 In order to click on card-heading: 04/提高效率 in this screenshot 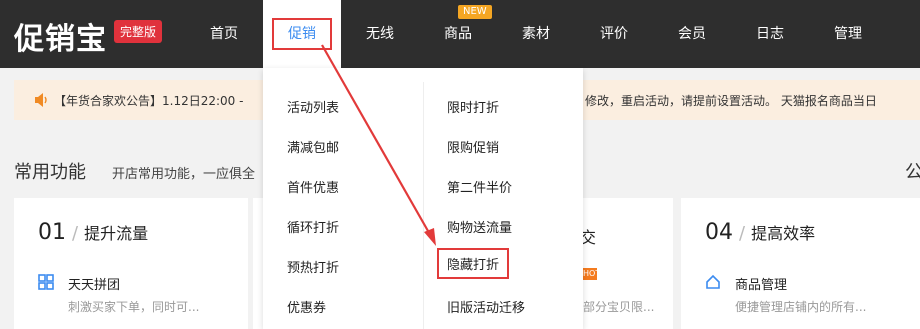, I will do `click(760, 232)`.